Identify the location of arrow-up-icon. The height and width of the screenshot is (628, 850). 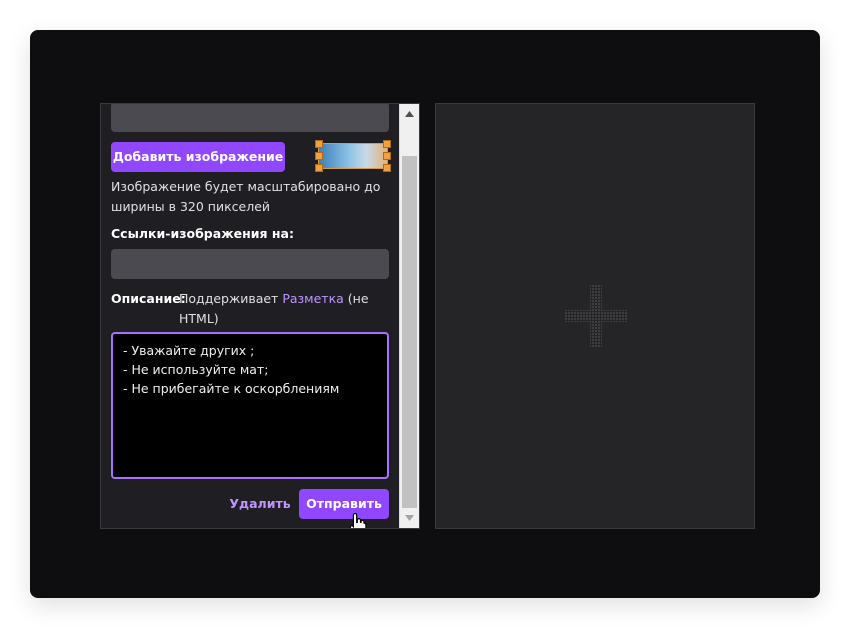
(409, 114).